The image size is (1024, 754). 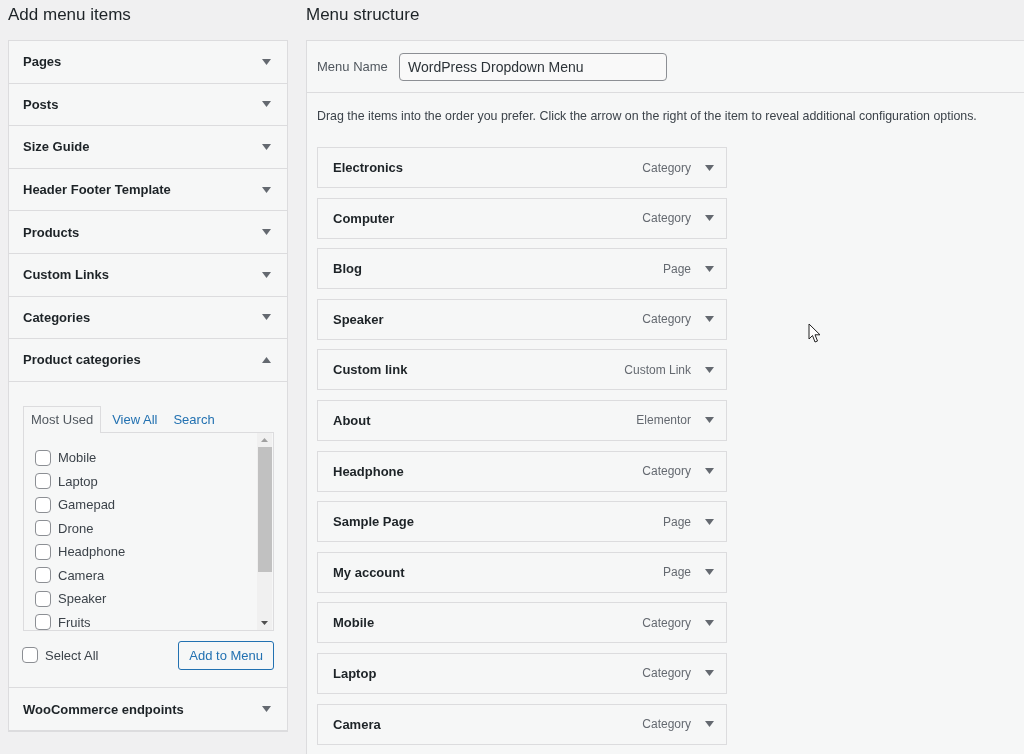 I want to click on add-to-menu-button: Add to Menu, so click(x=226, y=655).